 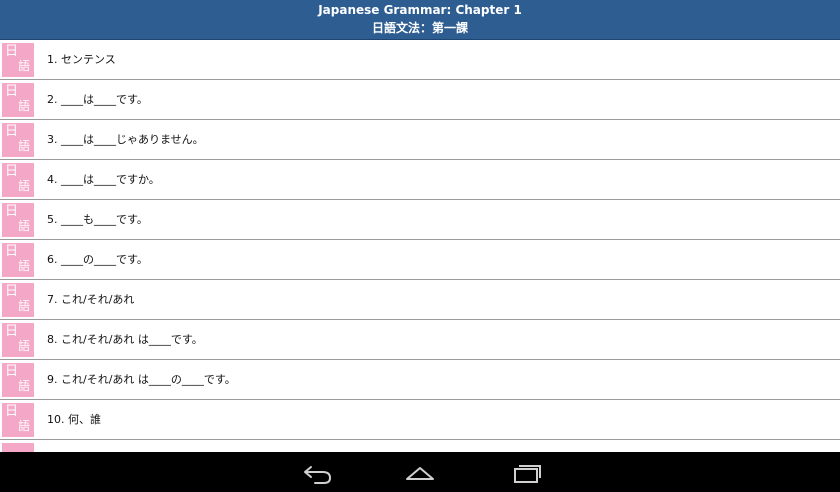 What do you see at coordinates (317, 472) in the screenshot?
I see `back-icon` at bounding box center [317, 472].